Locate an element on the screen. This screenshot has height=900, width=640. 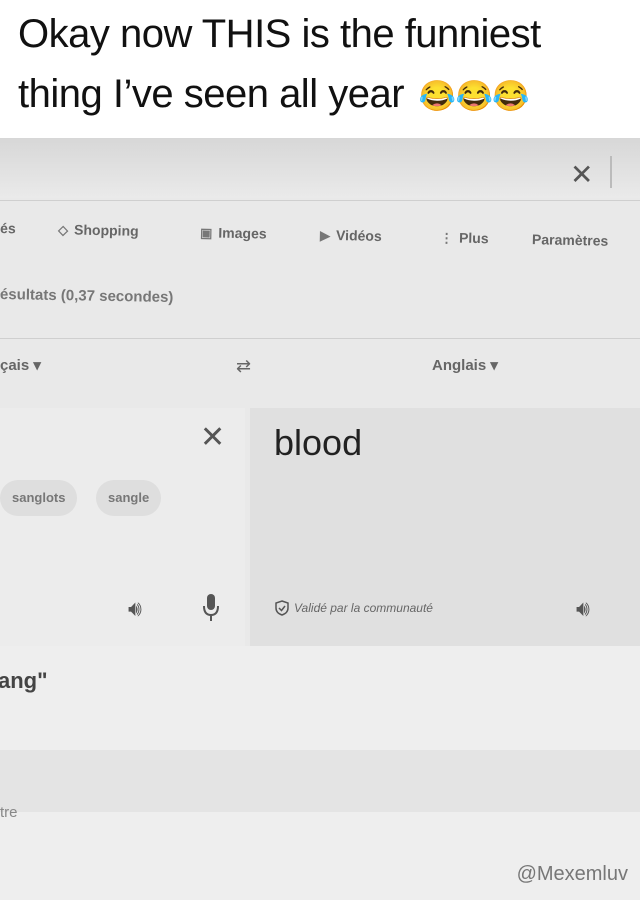
tab-videos: ▶ Vidéos is located at coordinates (351, 236).